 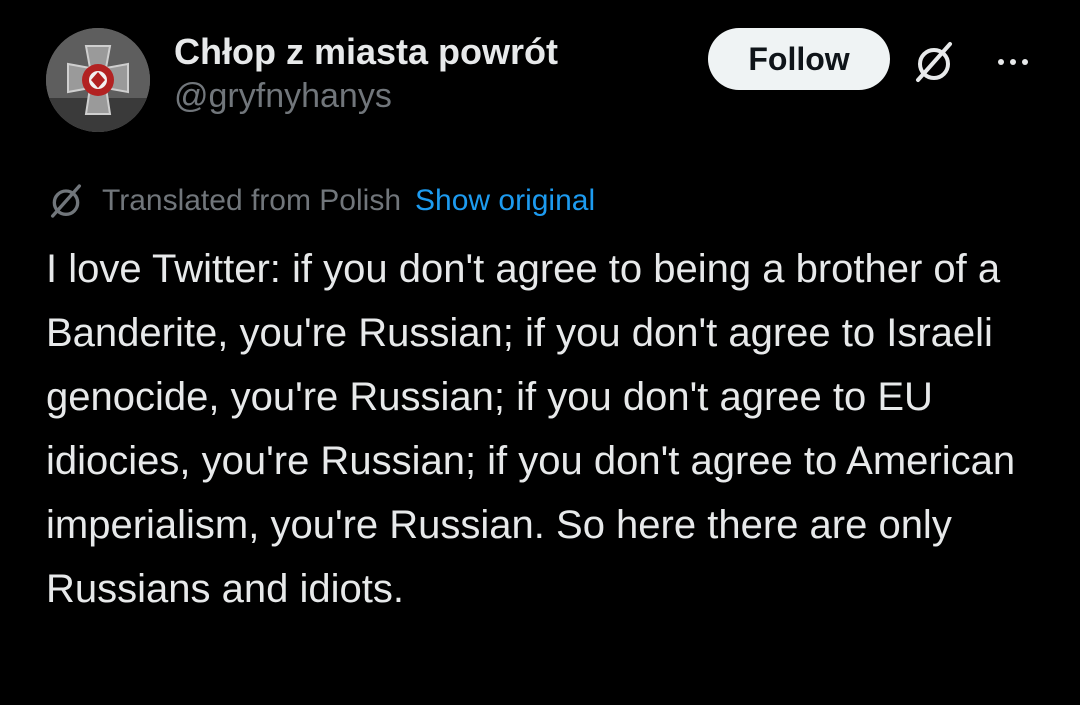 What do you see at coordinates (366, 52) in the screenshot?
I see `author-display-name: Chłop z miasta powrót` at bounding box center [366, 52].